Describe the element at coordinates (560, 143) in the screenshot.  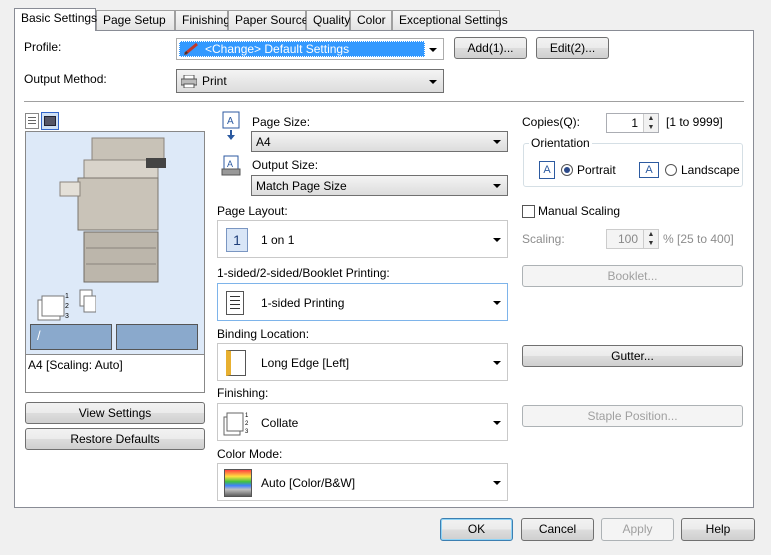
I see `orientation-label: Orientation` at that location.